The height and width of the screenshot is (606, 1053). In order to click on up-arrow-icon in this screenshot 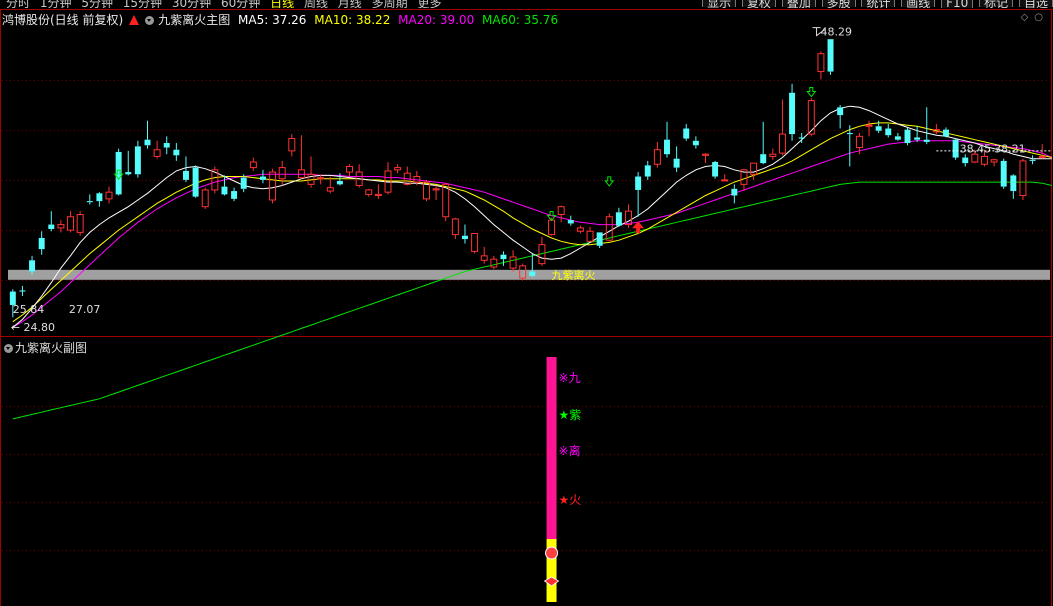, I will do `click(134, 20)`.